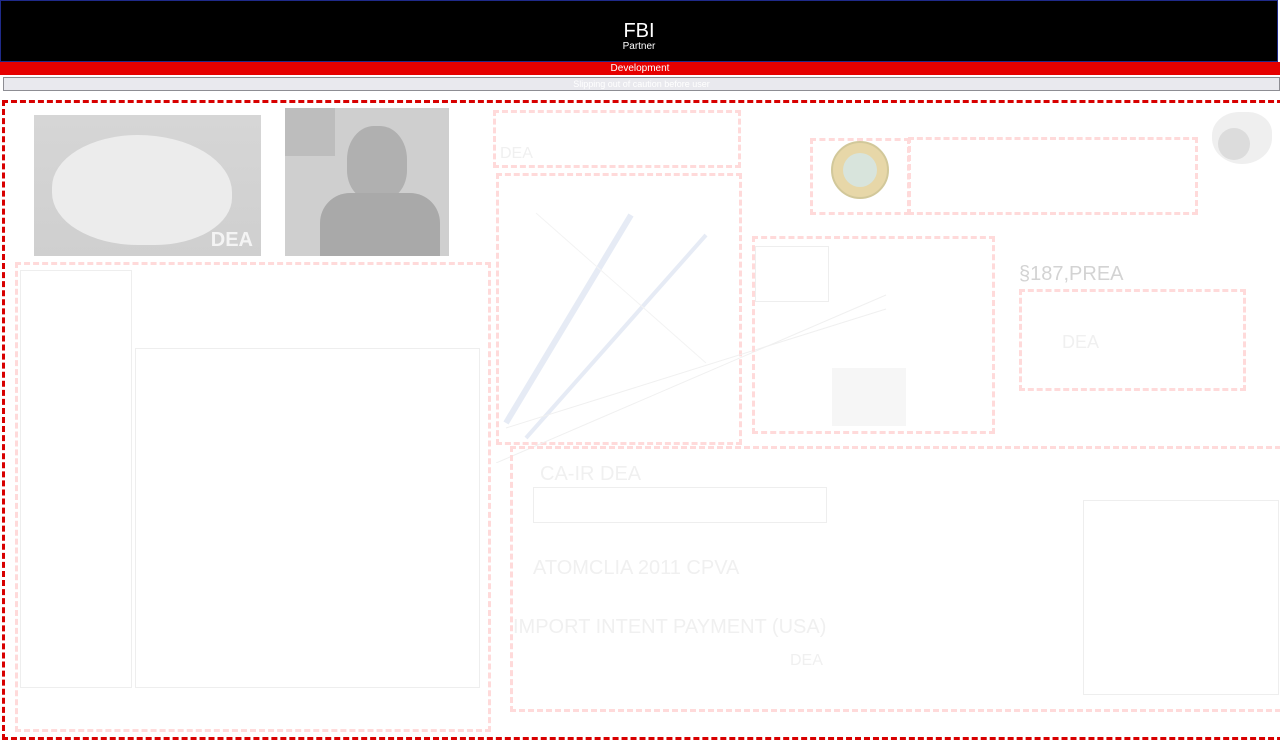 The width and height of the screenshot is (1280, 740). I want to click on ghost-label-dea-bottom: DEA, so click(806, 660).